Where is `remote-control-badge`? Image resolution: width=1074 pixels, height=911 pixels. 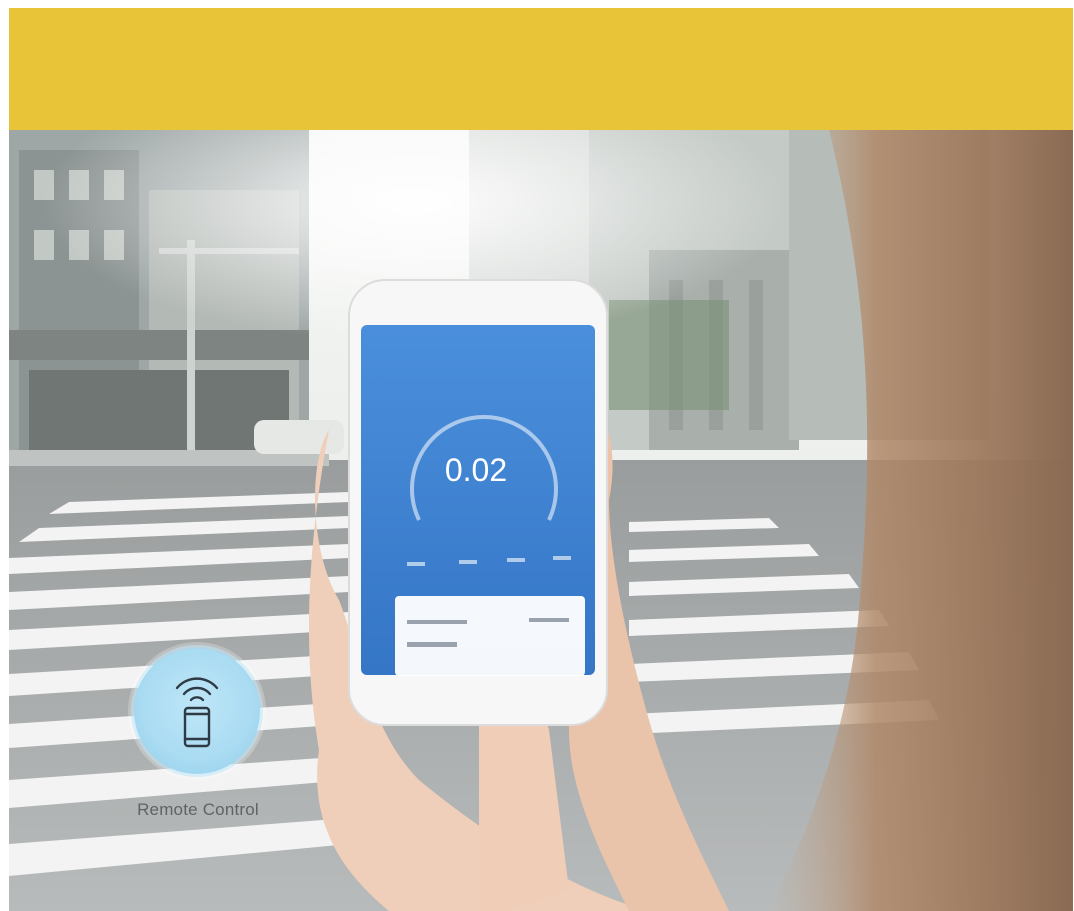 remote-control-badge is located at coordinates (197, 711).